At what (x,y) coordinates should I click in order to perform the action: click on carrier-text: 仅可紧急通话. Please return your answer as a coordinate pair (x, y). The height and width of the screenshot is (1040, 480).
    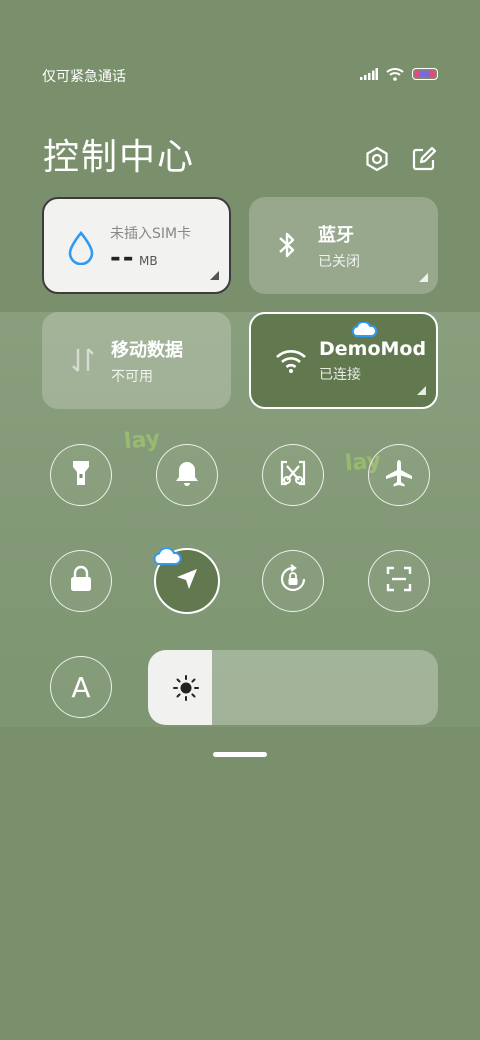
    Looking at the image, I should click on (84, 77).